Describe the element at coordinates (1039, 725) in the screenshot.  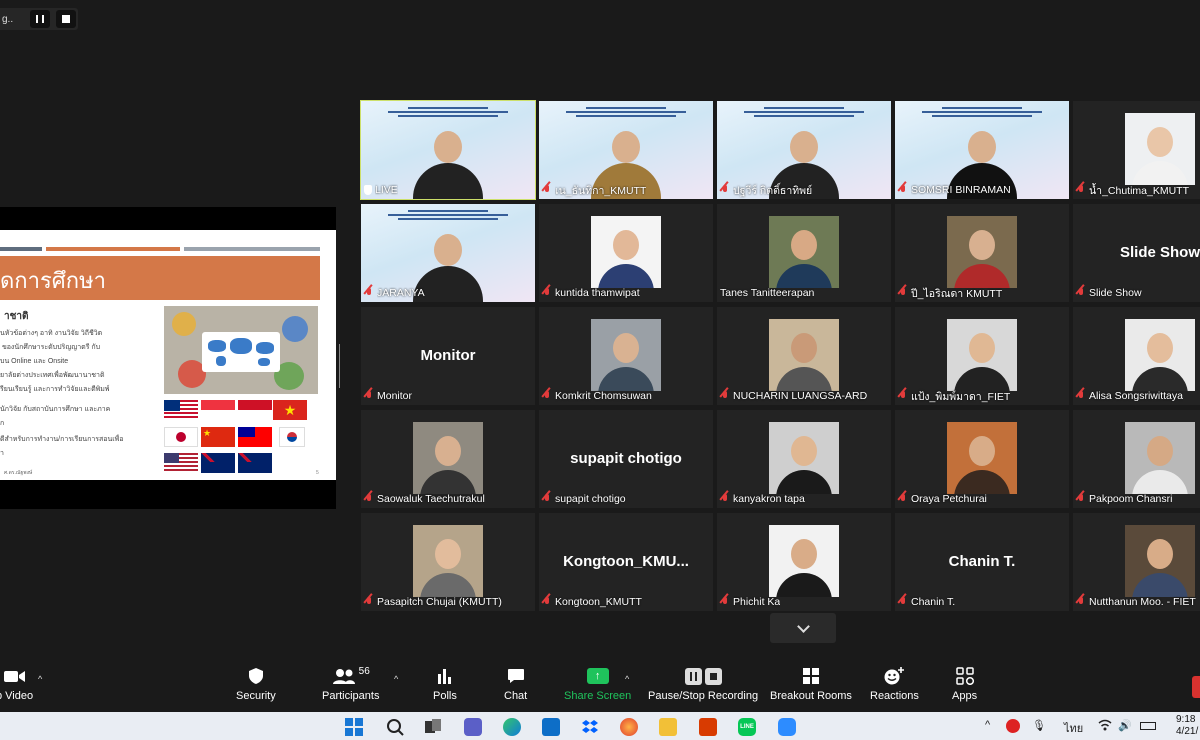
I see `microphone-icon: 🎙` at that location.